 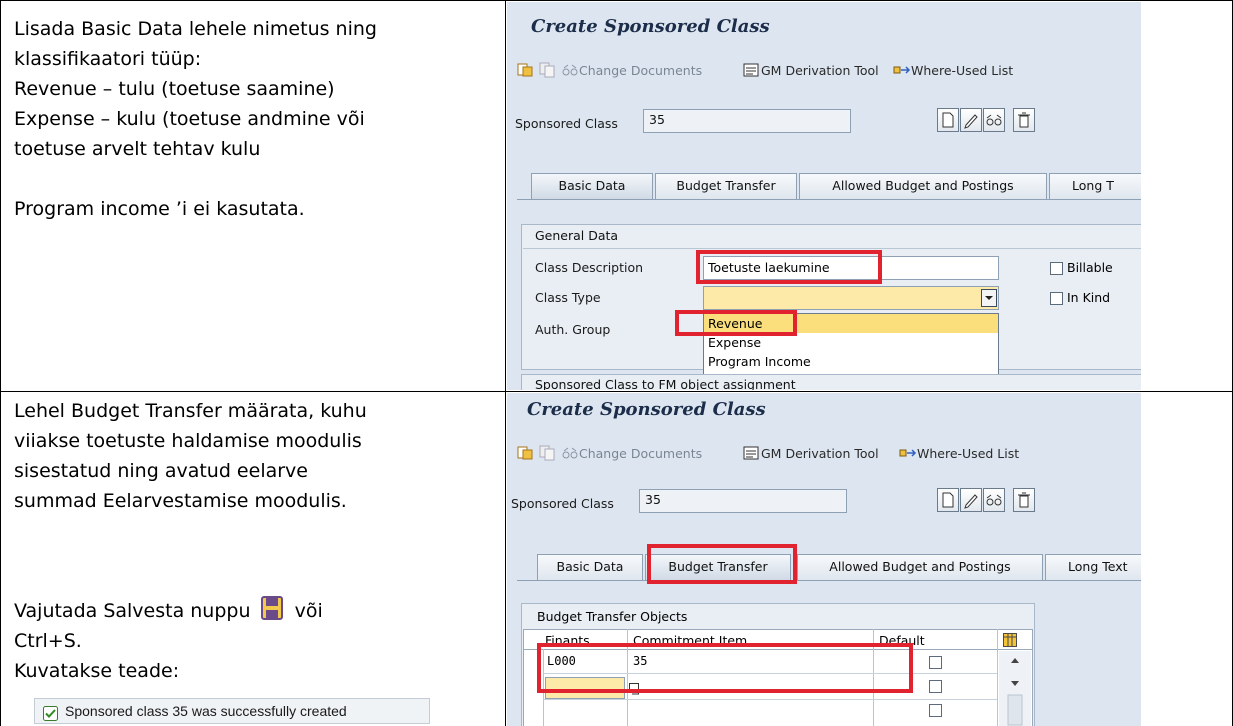 I want to click on class-description-label: Class Description, so click(x=589, y=267).